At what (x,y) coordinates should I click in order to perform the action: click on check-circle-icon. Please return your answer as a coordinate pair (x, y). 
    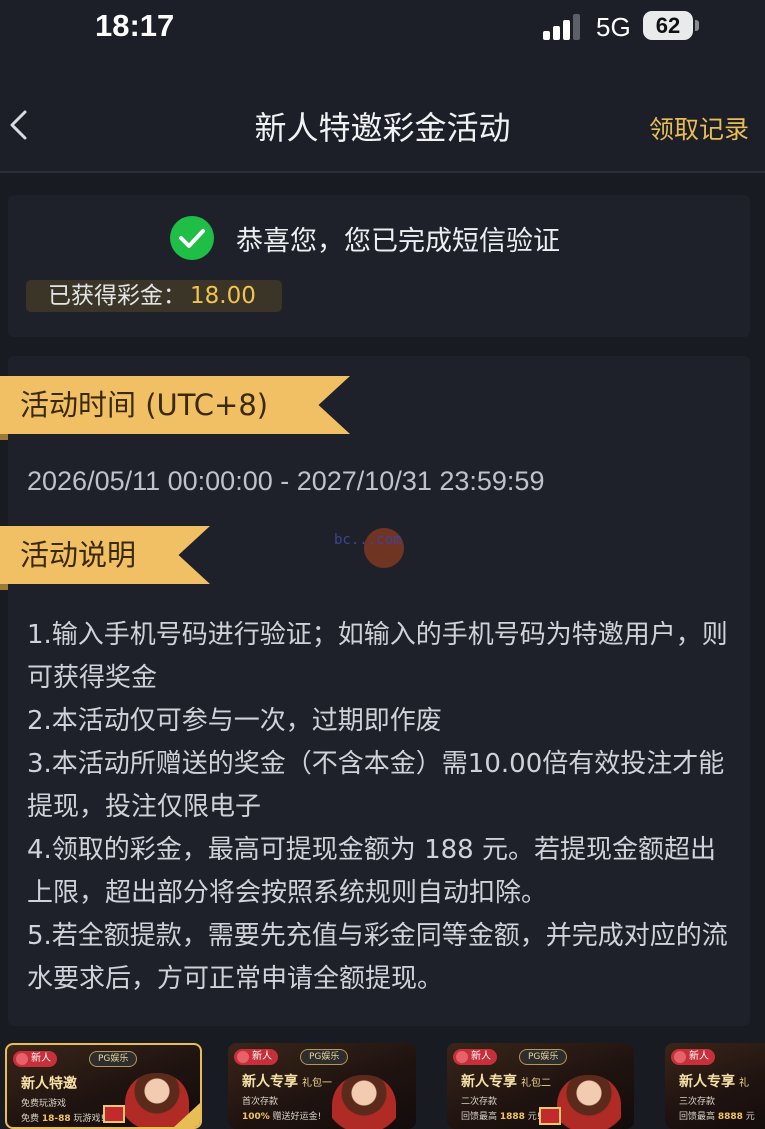
    Looking at the image, I should click on (192, 238).